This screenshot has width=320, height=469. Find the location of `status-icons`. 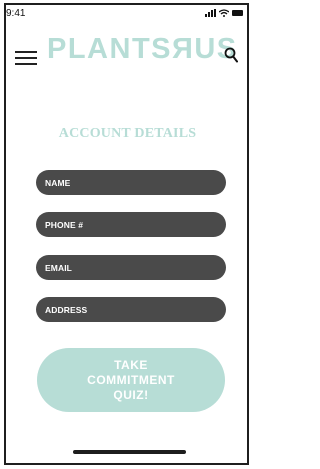

status-icons is located at coordinates (224, 13).